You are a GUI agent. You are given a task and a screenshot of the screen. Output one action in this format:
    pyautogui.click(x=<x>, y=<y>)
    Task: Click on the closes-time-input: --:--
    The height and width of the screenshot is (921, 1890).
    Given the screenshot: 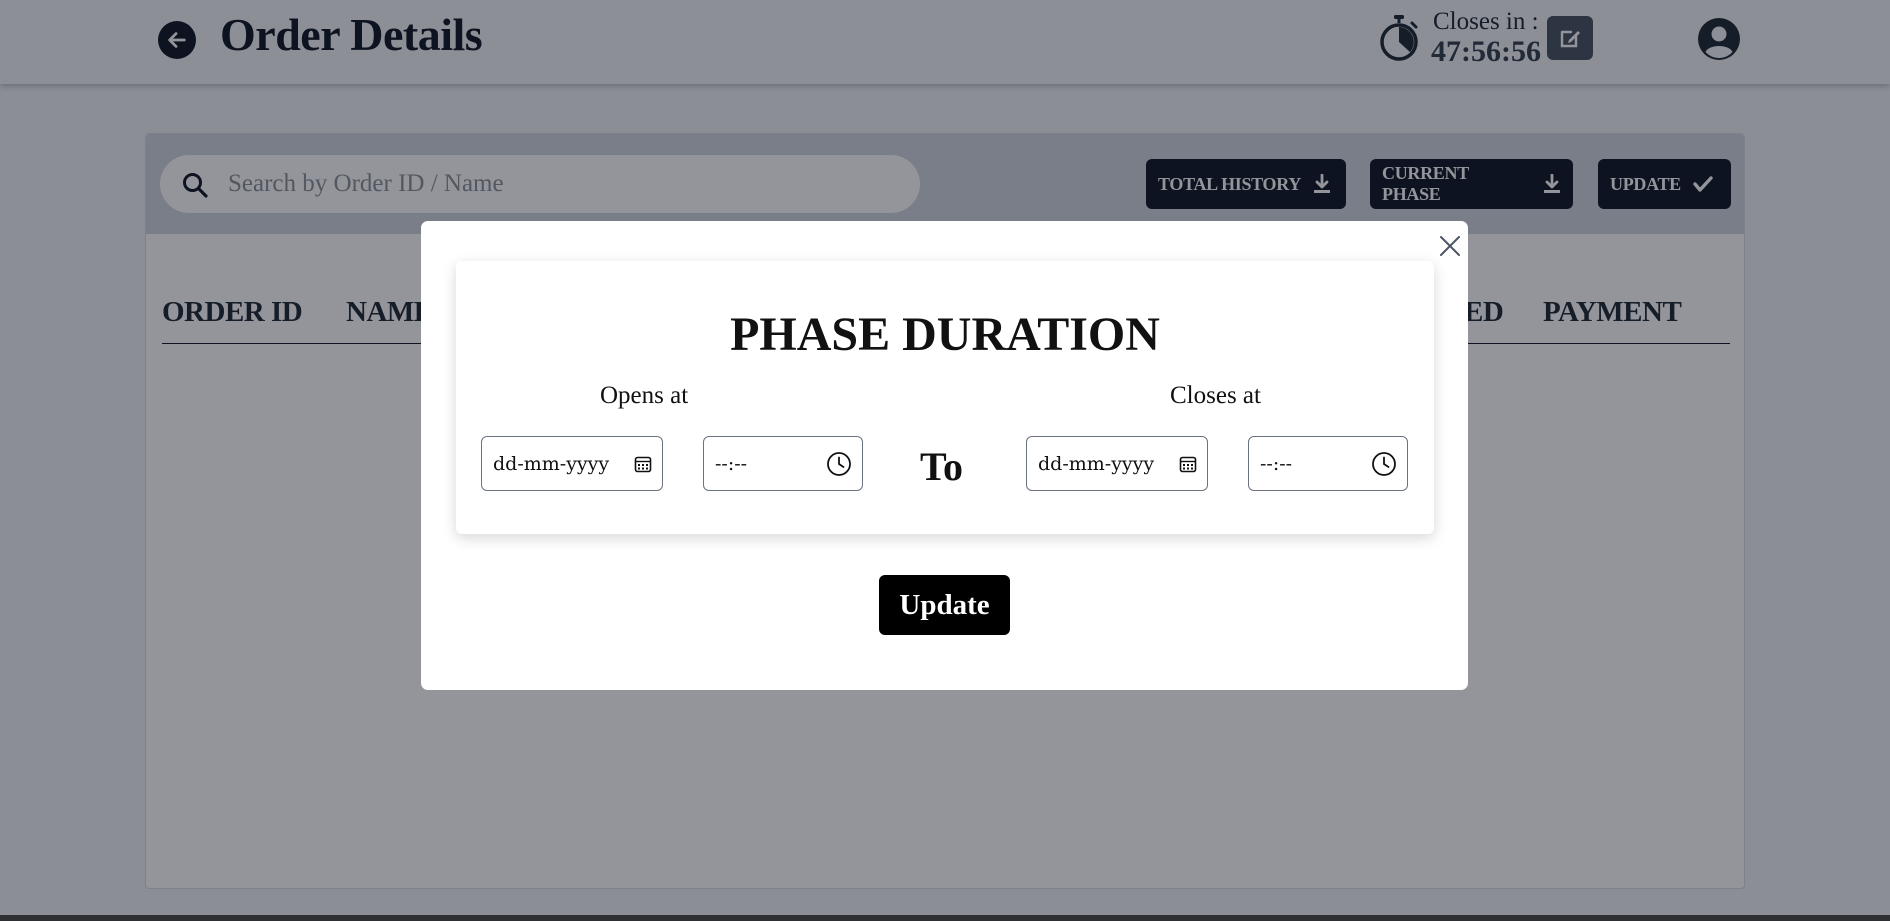 What is the action you would take?
    pyautogui.click(x=1328, y=463)
    